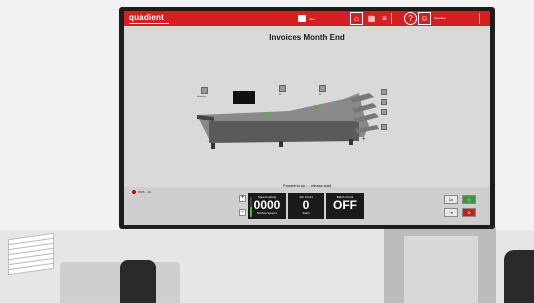 This screenshot has height=303, width=534. I want to click on single-cycle-label: 1x, so click(451, 199).